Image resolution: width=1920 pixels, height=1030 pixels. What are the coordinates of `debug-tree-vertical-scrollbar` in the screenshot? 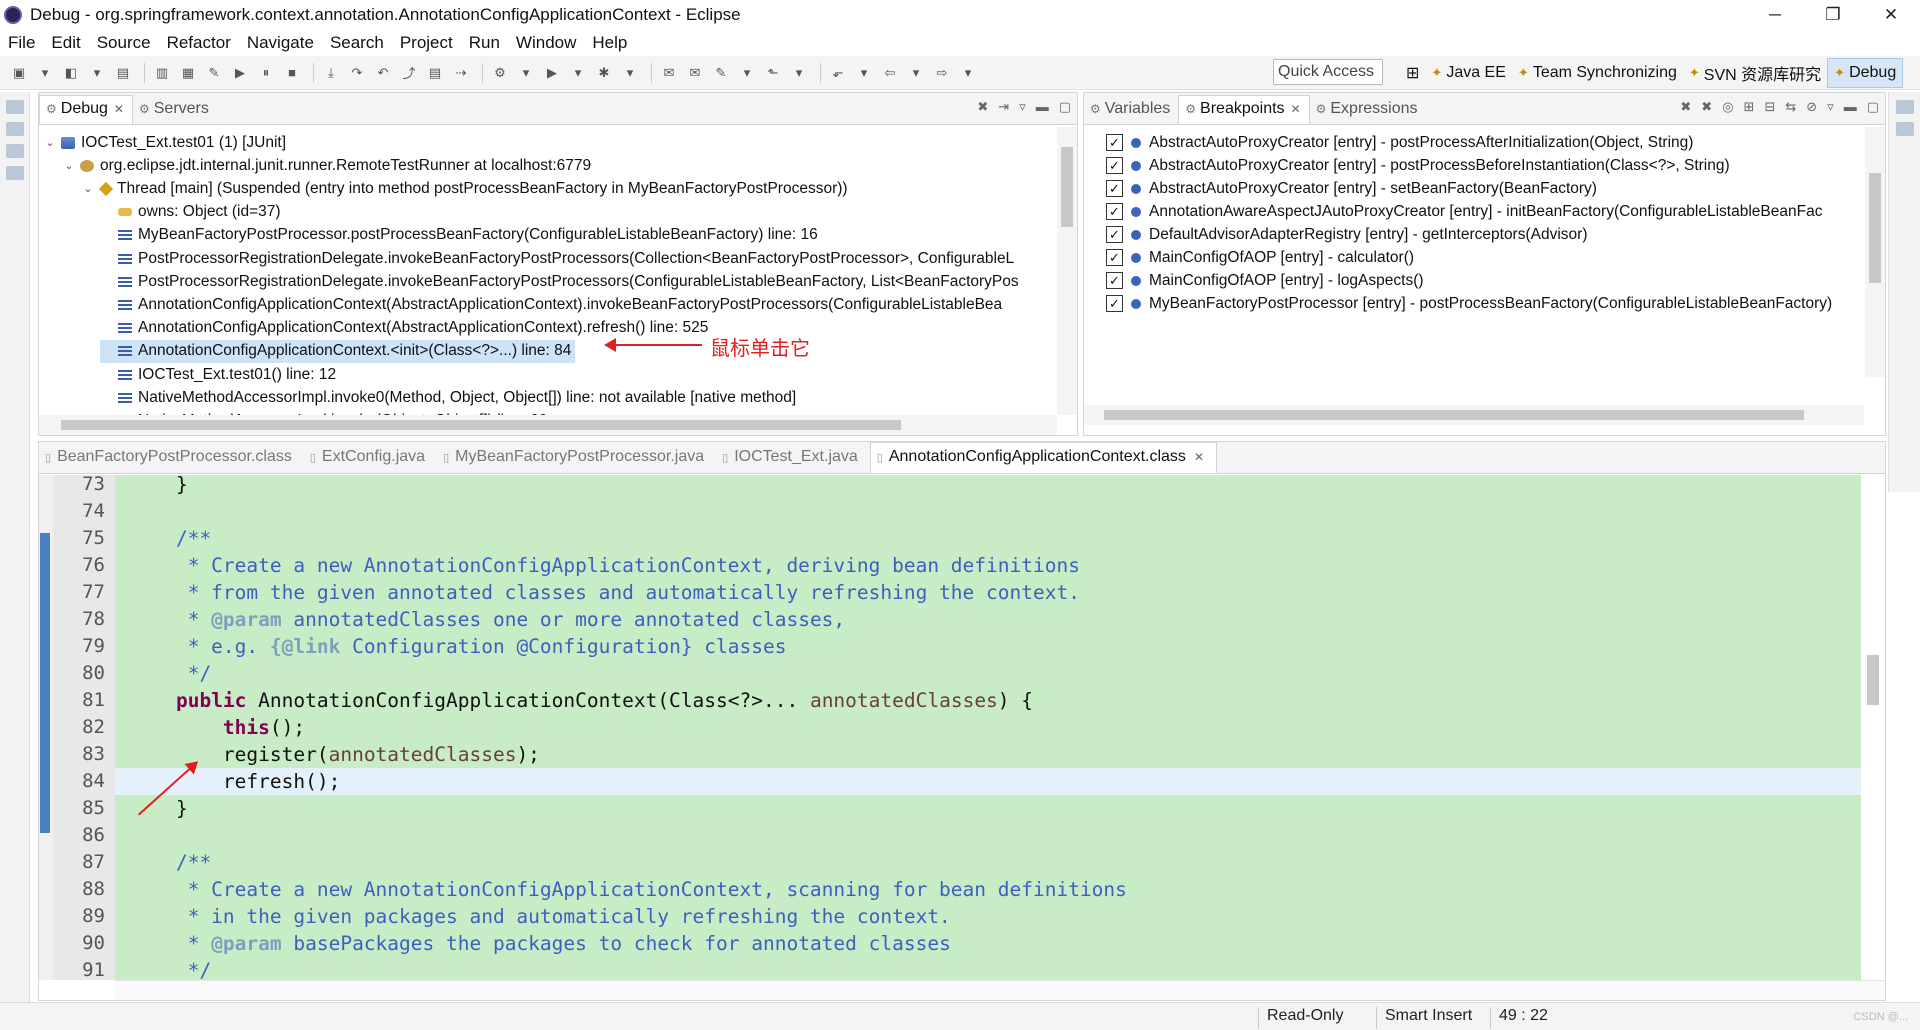 It's located at (1067, 271).